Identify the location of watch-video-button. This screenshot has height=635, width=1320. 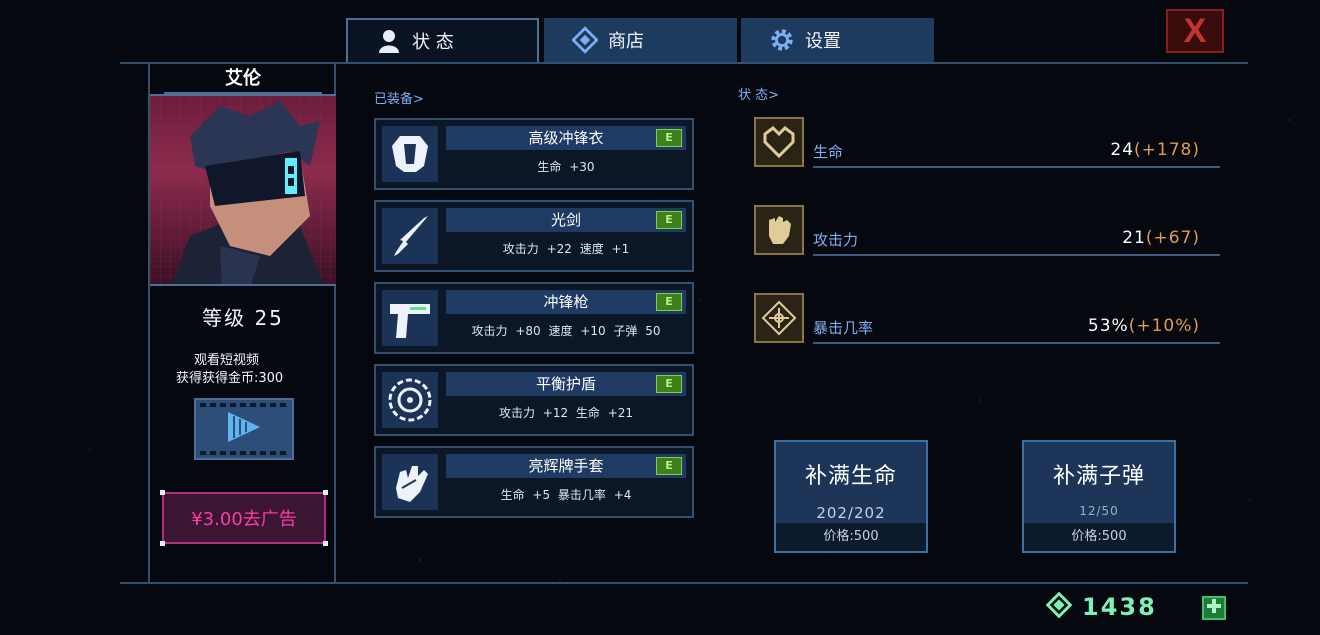
(244, 429).